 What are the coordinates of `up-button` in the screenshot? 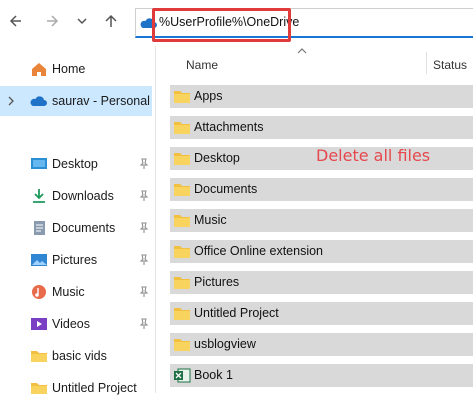 It's located at (111, 21).